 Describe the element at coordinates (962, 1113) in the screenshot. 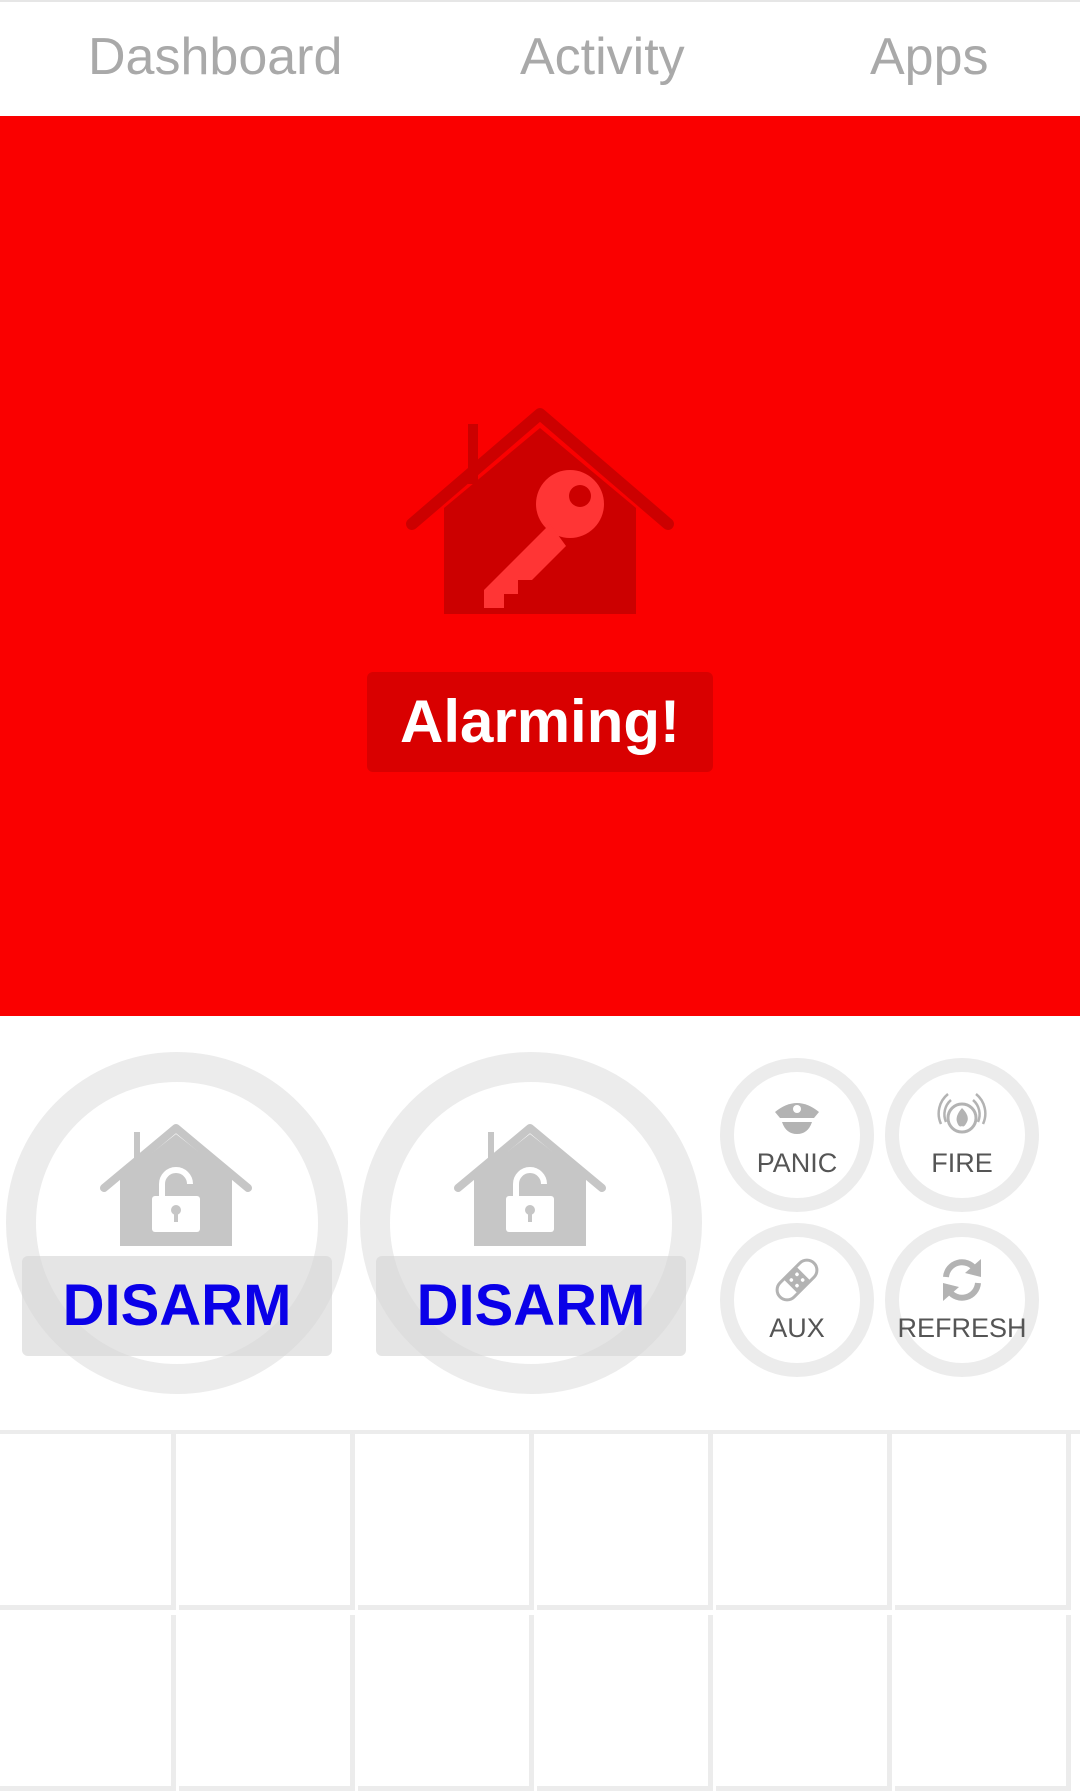

I see `fire-alarm-icon` at that location.